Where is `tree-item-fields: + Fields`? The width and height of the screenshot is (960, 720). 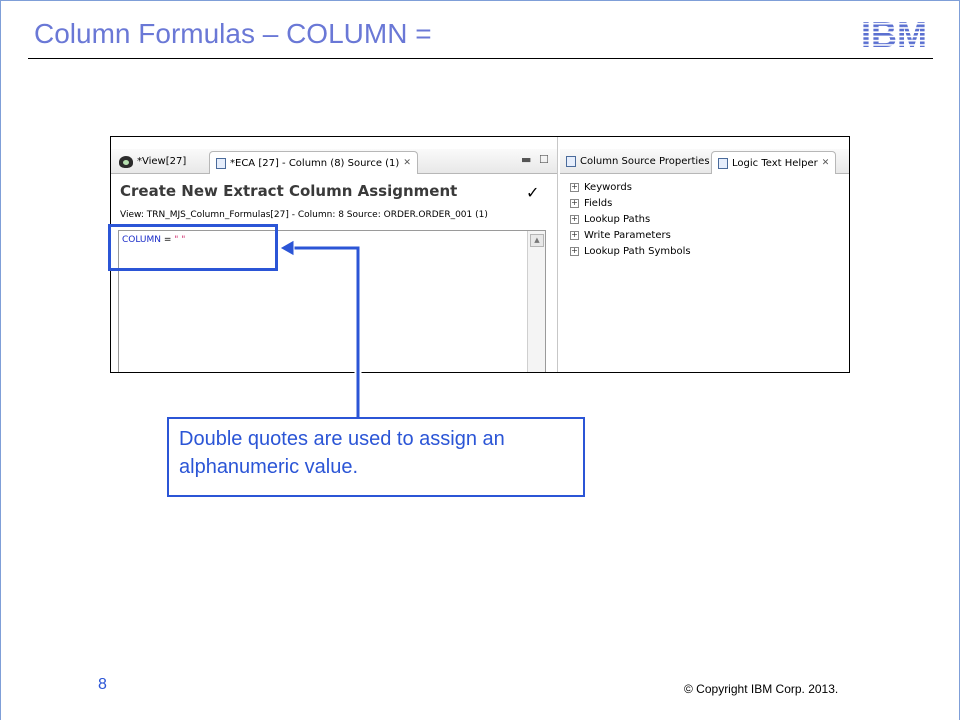 tree-item-fields: + Fields is located at coordinates (630, 203).